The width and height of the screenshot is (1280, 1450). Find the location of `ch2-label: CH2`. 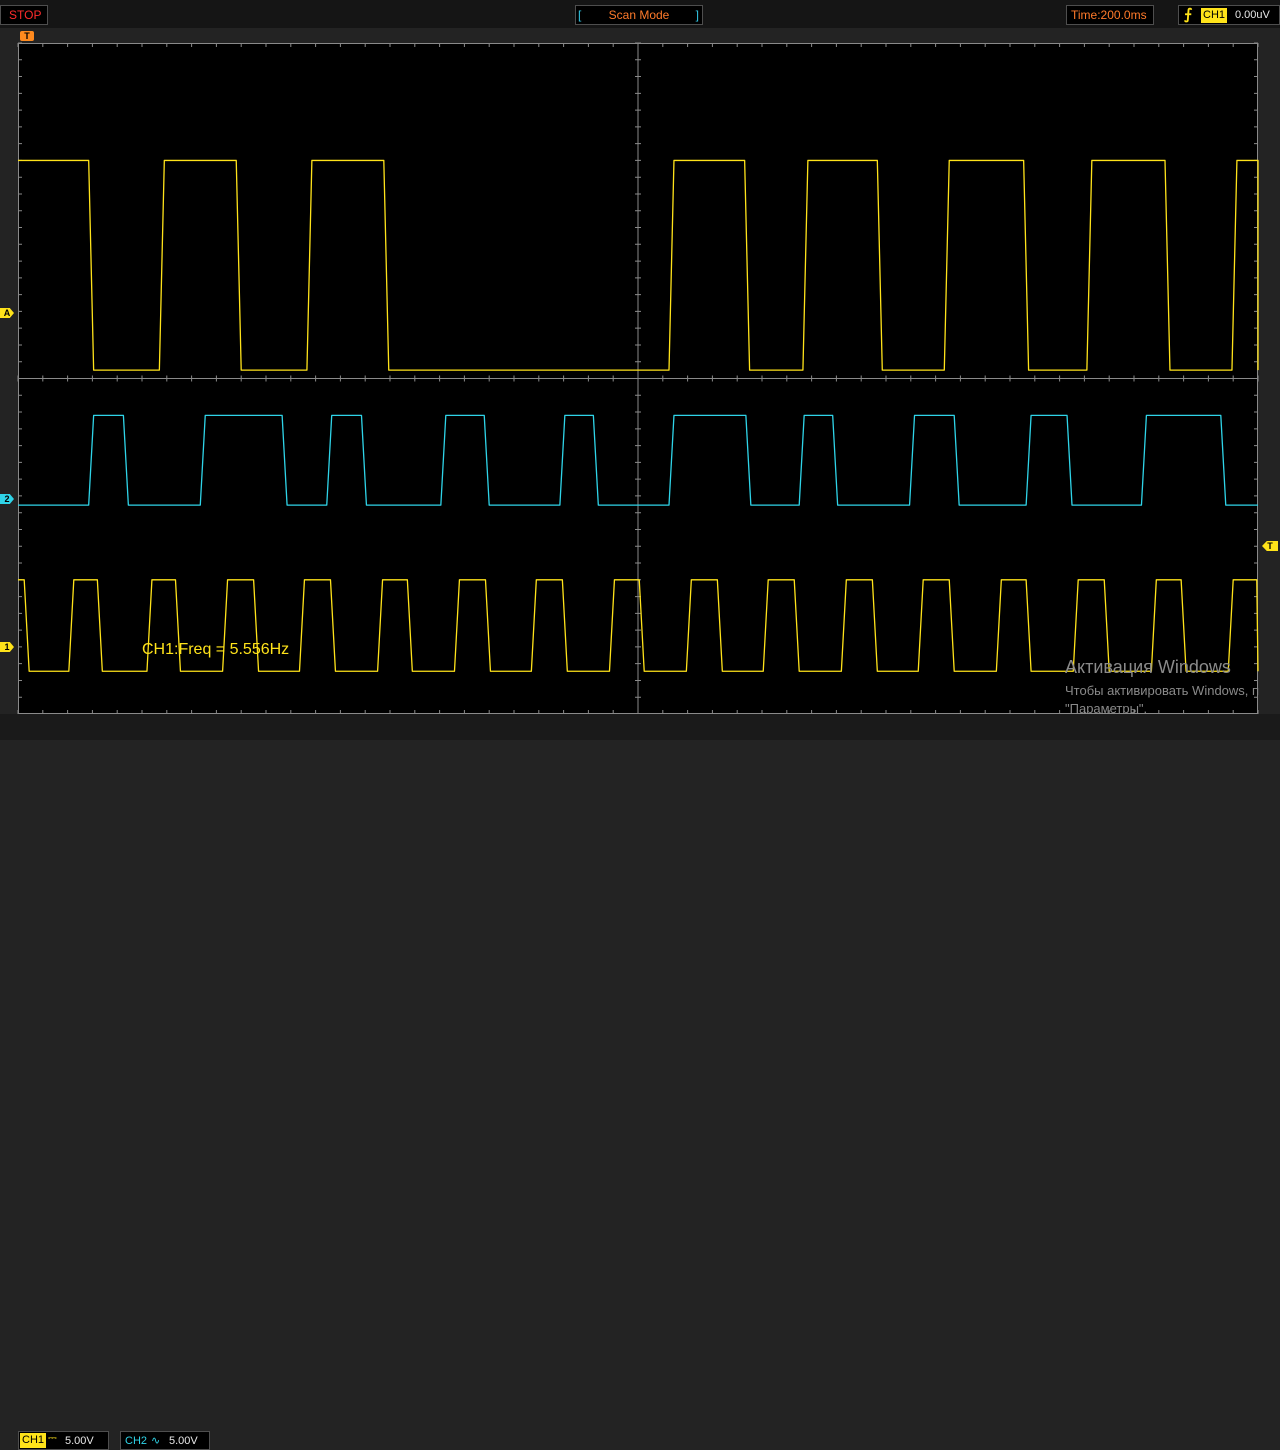

ch2-label: CH2 is located at coordinates (136, 1441).